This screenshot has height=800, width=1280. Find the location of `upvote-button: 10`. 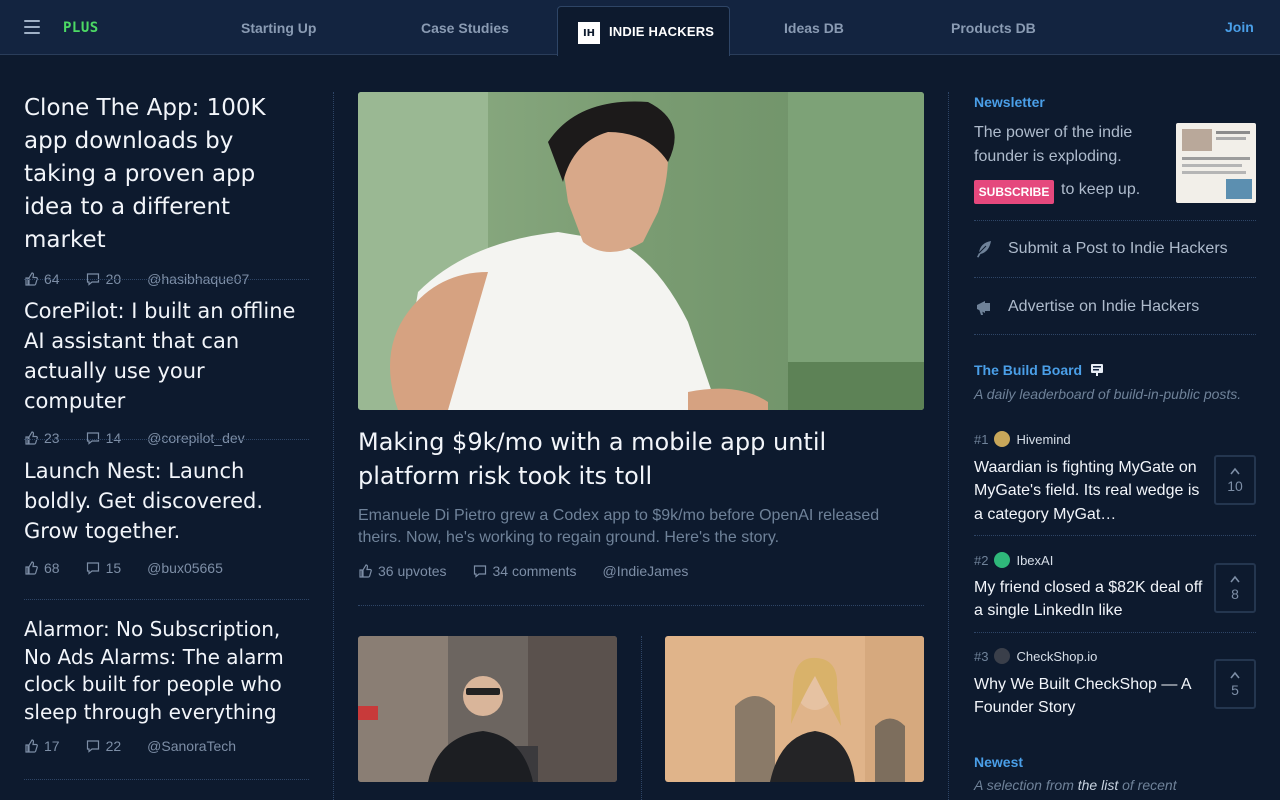

upvote-button: 10 is located at coordinates (1235, 480).